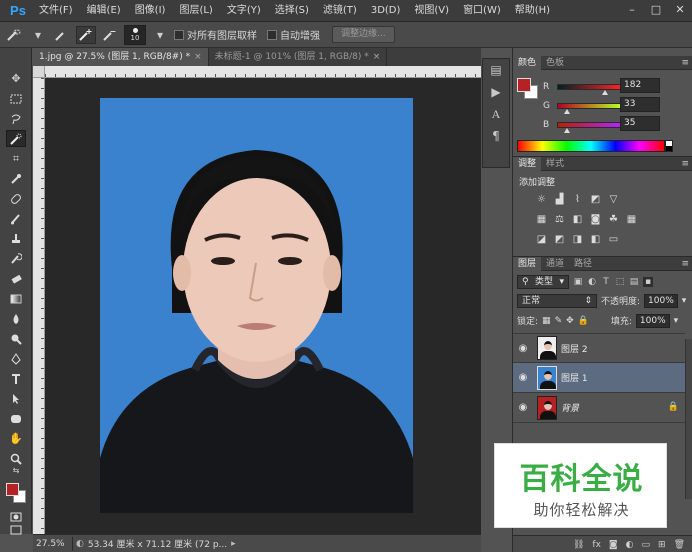  Describe the element at coordinates (656, 9) in the screenshot. I see `restore-button: □` at that location.